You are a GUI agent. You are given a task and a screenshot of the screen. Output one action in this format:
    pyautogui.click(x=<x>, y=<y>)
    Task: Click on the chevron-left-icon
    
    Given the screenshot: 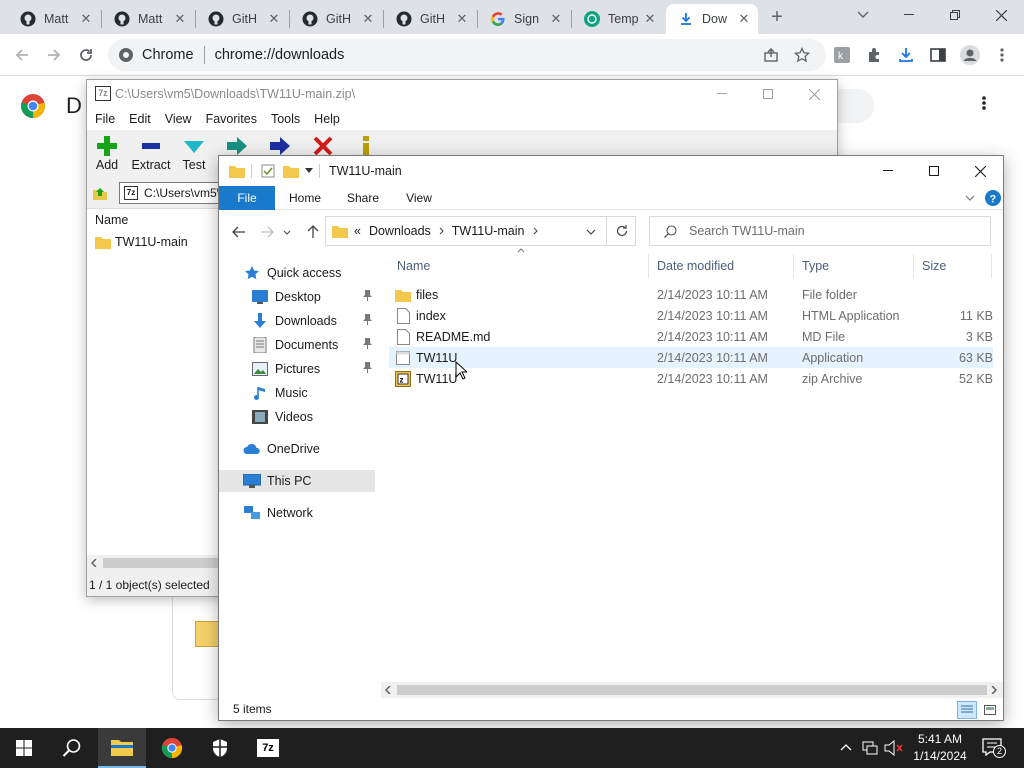 What is the action you would take?
    pyautogui.click(x=388, y=690)
    